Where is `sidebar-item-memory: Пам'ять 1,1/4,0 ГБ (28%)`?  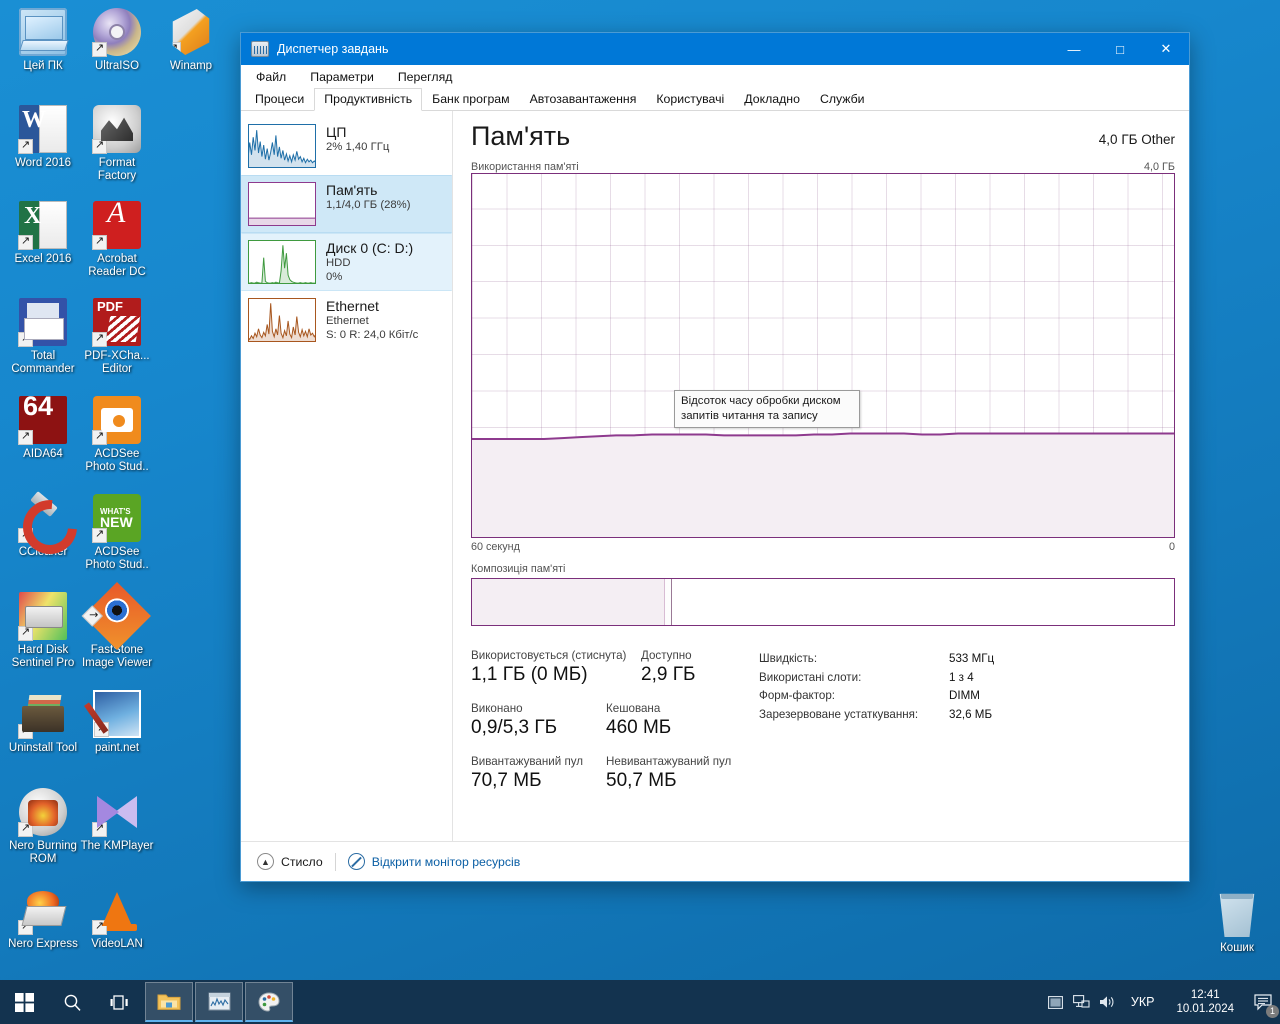 sidebar-item-memory: Пам'ять 1,1/4,0 ГБ (28%) is located at coordinates (346, 204).